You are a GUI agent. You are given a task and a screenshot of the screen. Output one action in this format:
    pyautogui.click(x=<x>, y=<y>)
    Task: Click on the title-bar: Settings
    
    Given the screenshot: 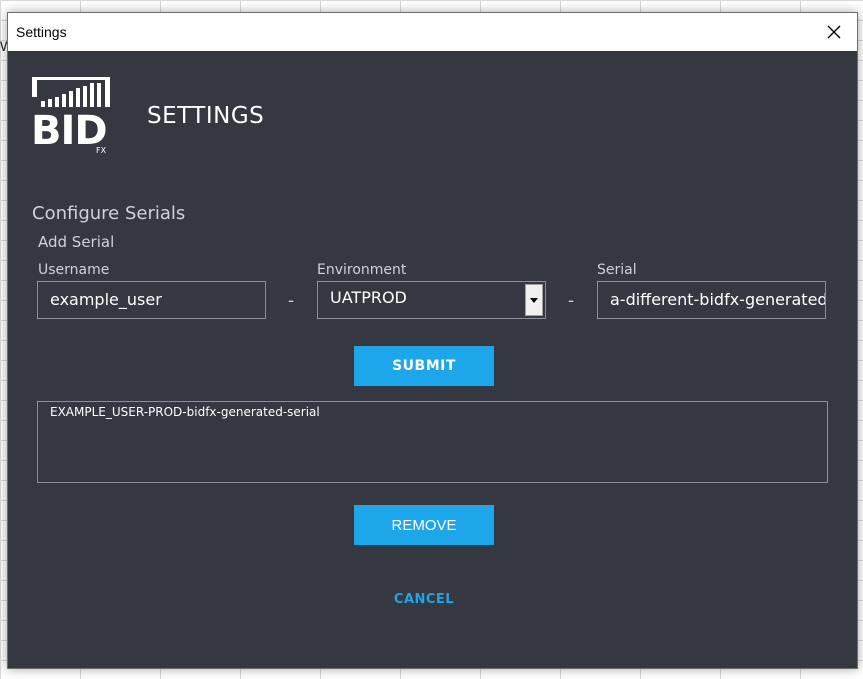 What is the action you would take?
    pyautogui.click(x=432, y=32)
    